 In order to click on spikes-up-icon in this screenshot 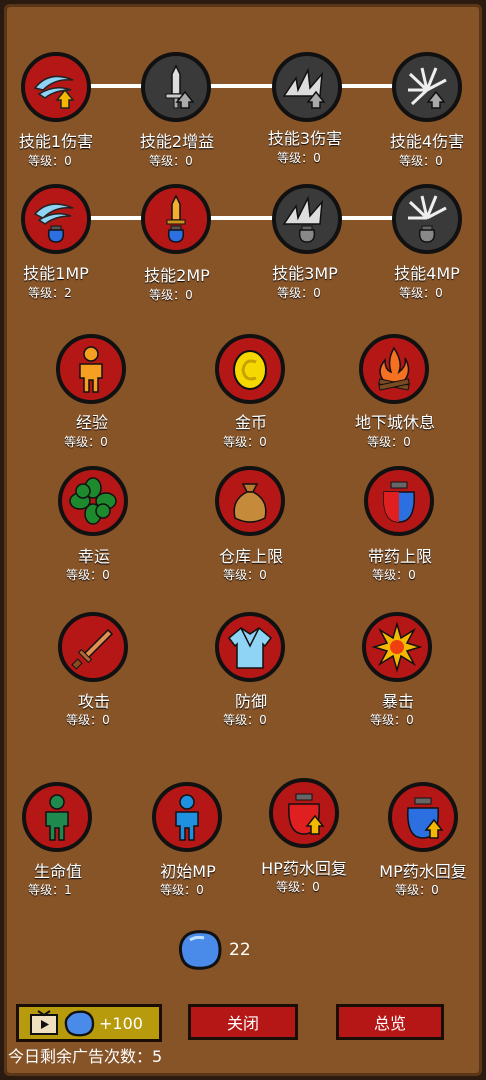, I will do `click(304, 88)`.